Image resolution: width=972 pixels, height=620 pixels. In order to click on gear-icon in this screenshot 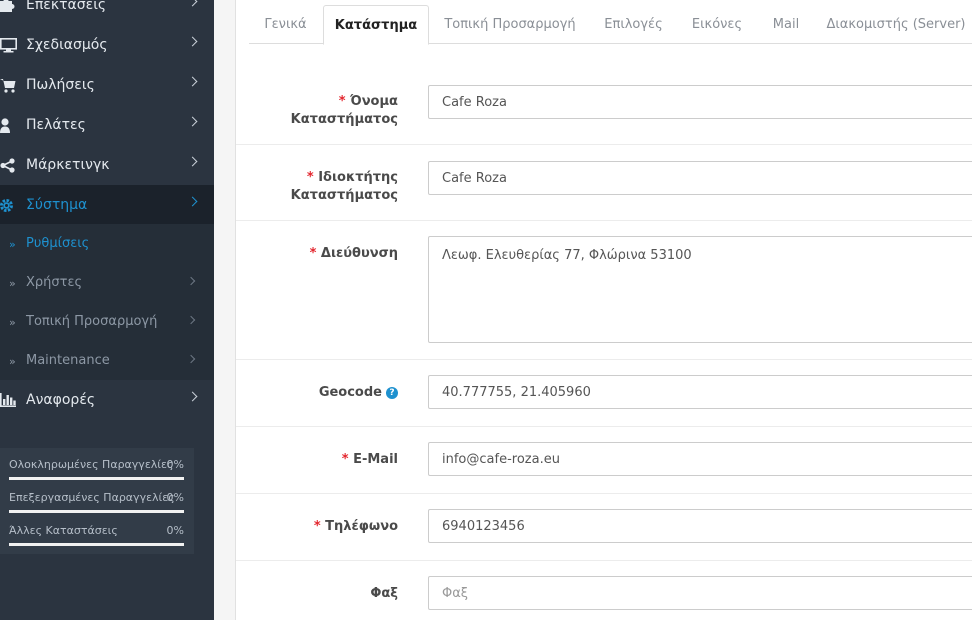, I will do `click(9, 205)`.